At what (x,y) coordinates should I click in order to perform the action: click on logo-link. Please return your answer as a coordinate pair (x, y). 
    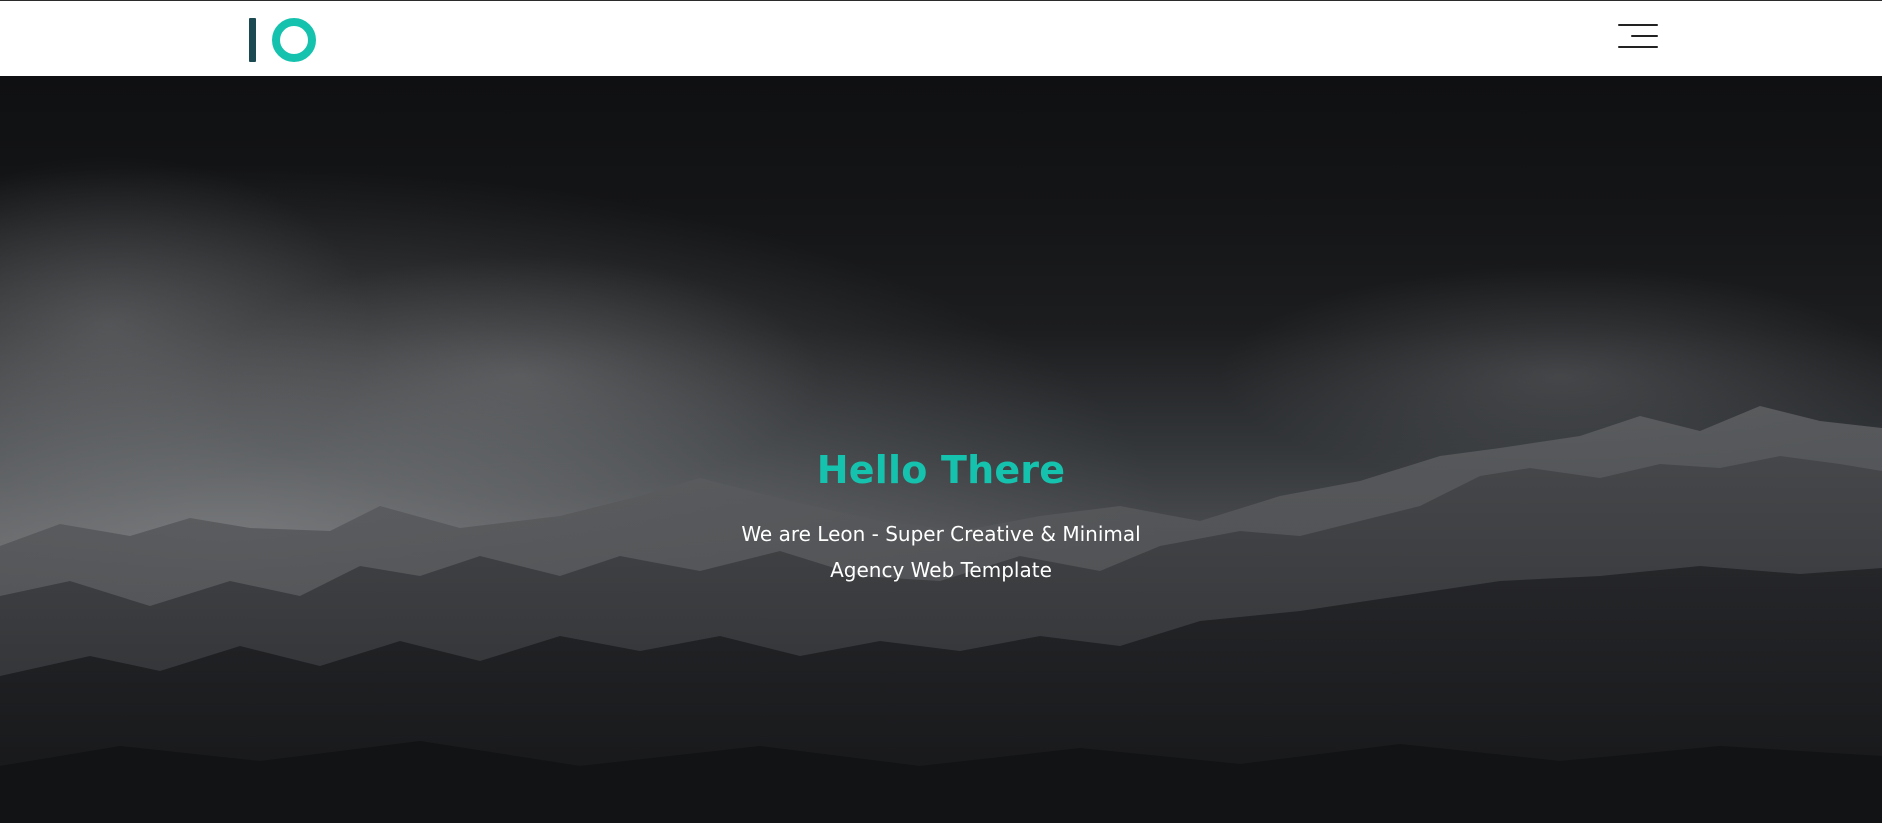
    Looking at the image, I should click on (283, 40).